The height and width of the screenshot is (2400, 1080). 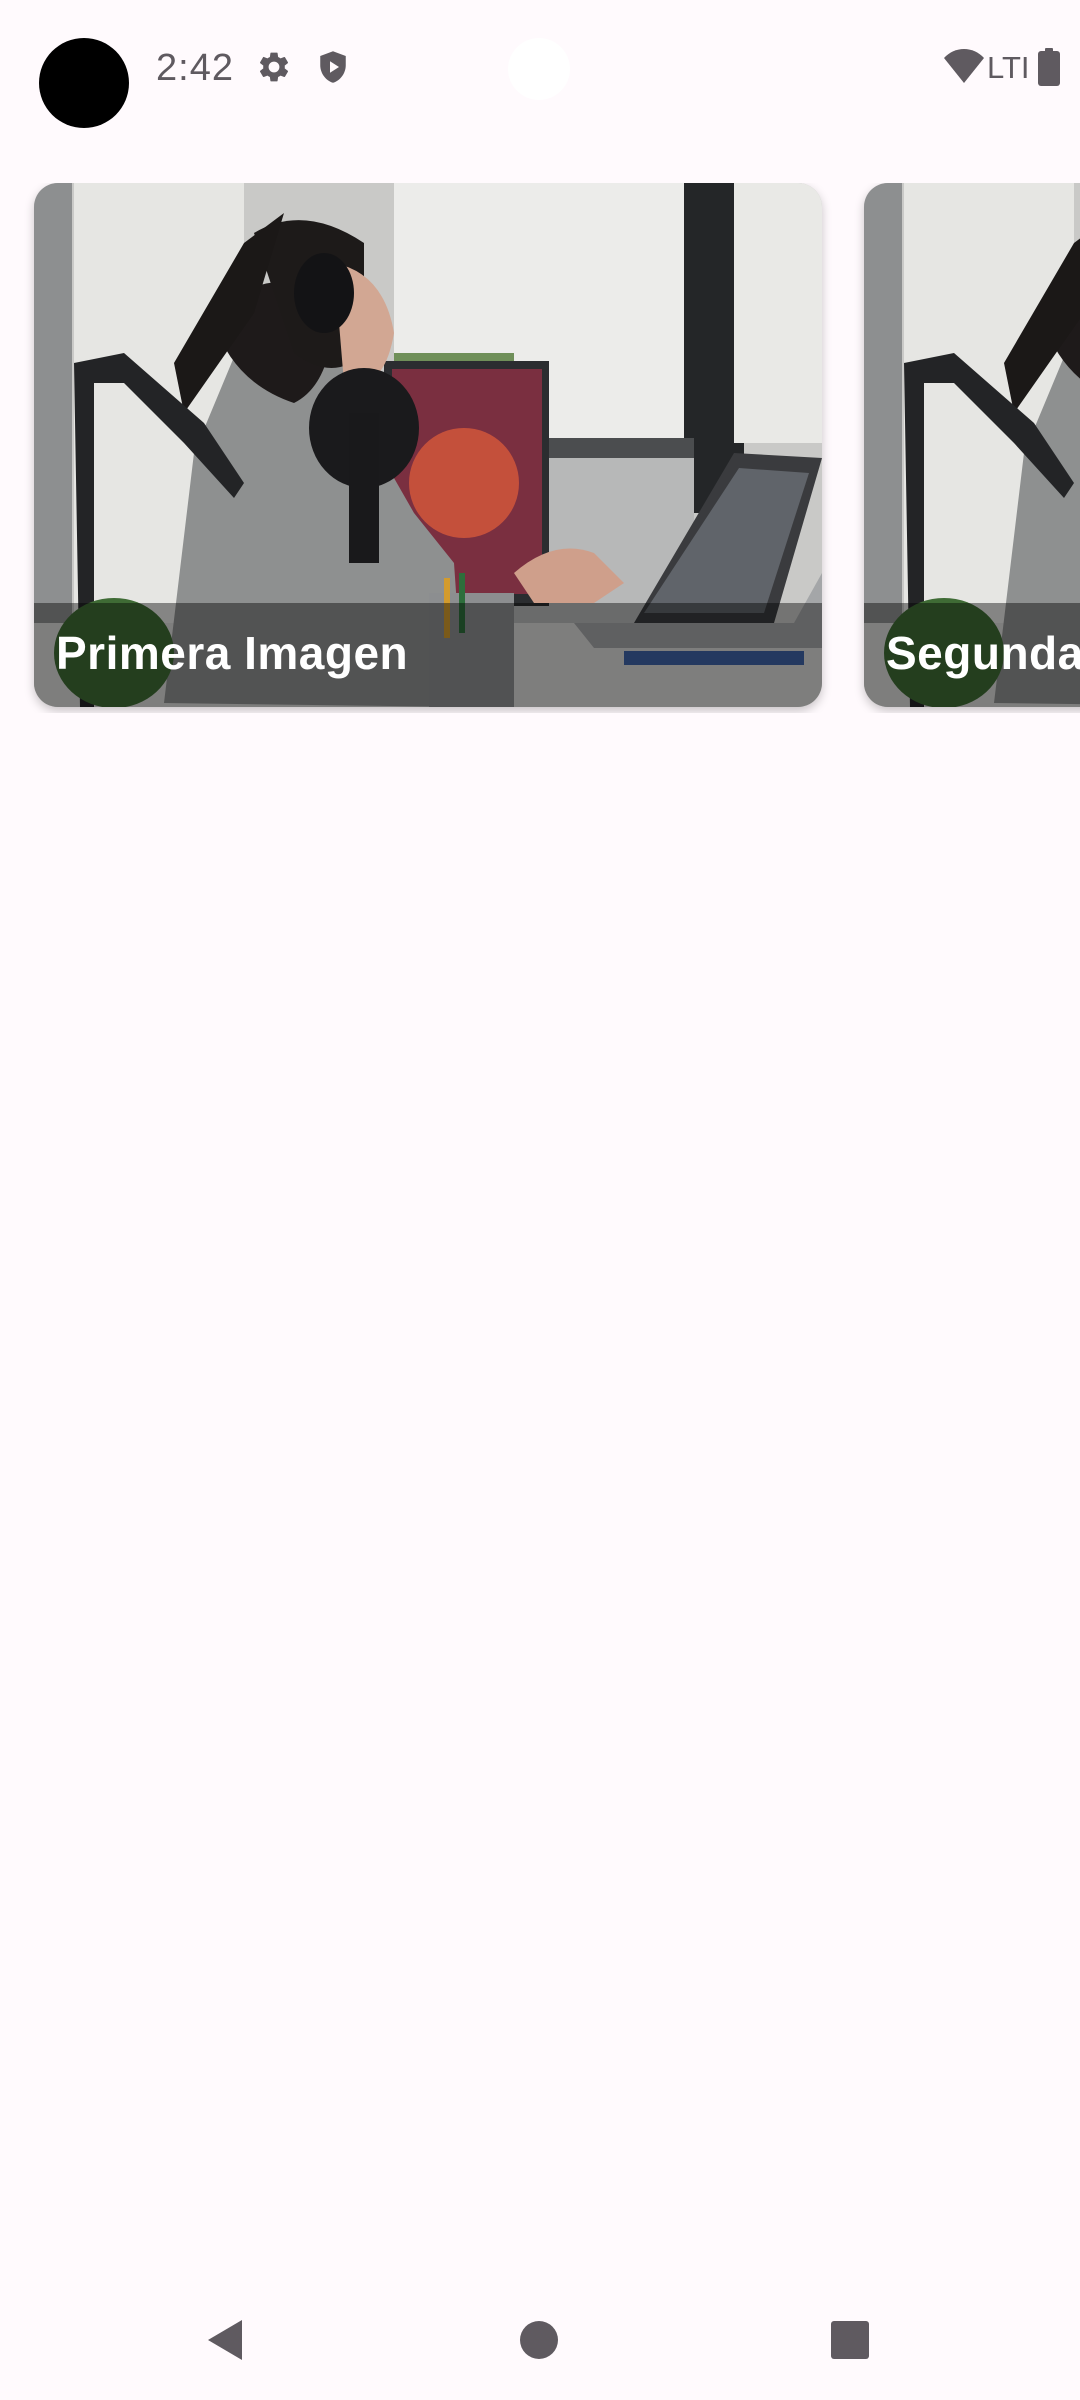 What do you see at coordinates (983, 653) in the screenshot?
I see `card-title: Segunda Imagen` at bounding box center [983, 653].